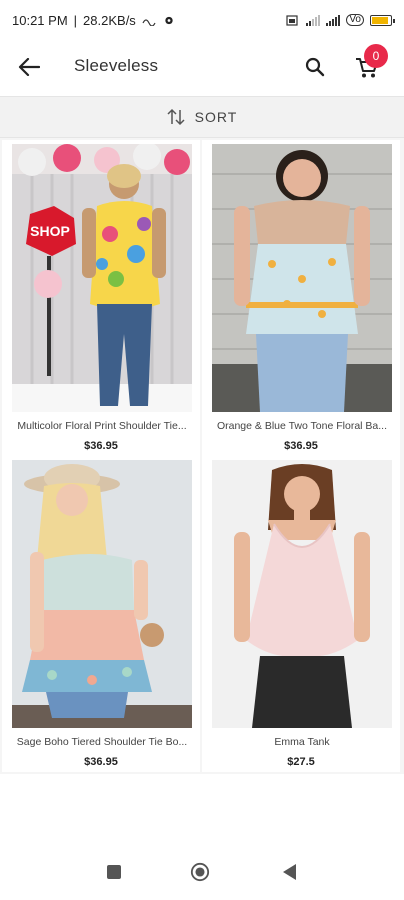  What do you see at coordinates (109, 20) in the screenshot?
I see `network-speed: 28.2KB/s` at bounding box center [109, 20].